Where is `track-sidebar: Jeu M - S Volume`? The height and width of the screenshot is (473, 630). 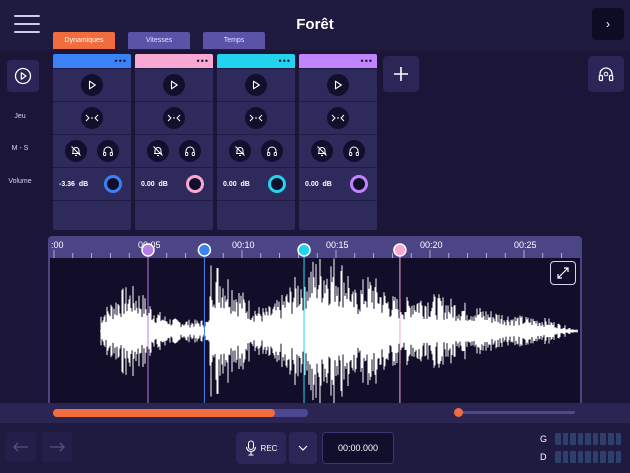
track-sidebar: Jeu M - S Volume is located at coordinates (22, 226).